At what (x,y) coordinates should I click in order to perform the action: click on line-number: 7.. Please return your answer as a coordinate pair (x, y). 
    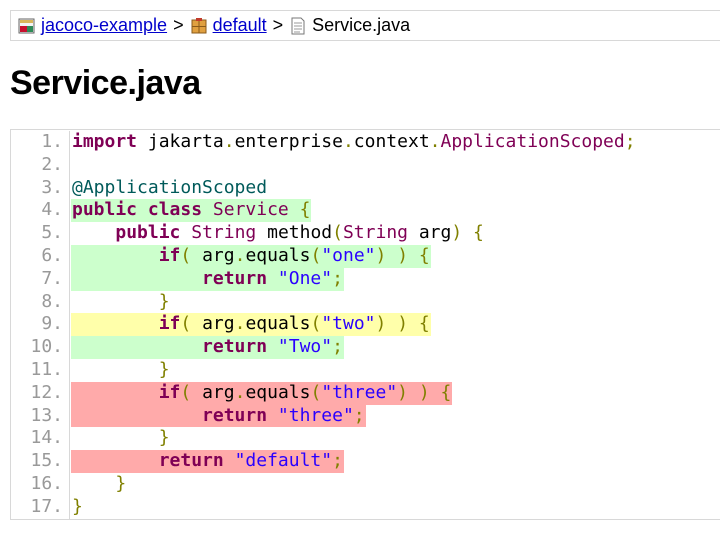
    Looking at the image, I should click on (40, 279).